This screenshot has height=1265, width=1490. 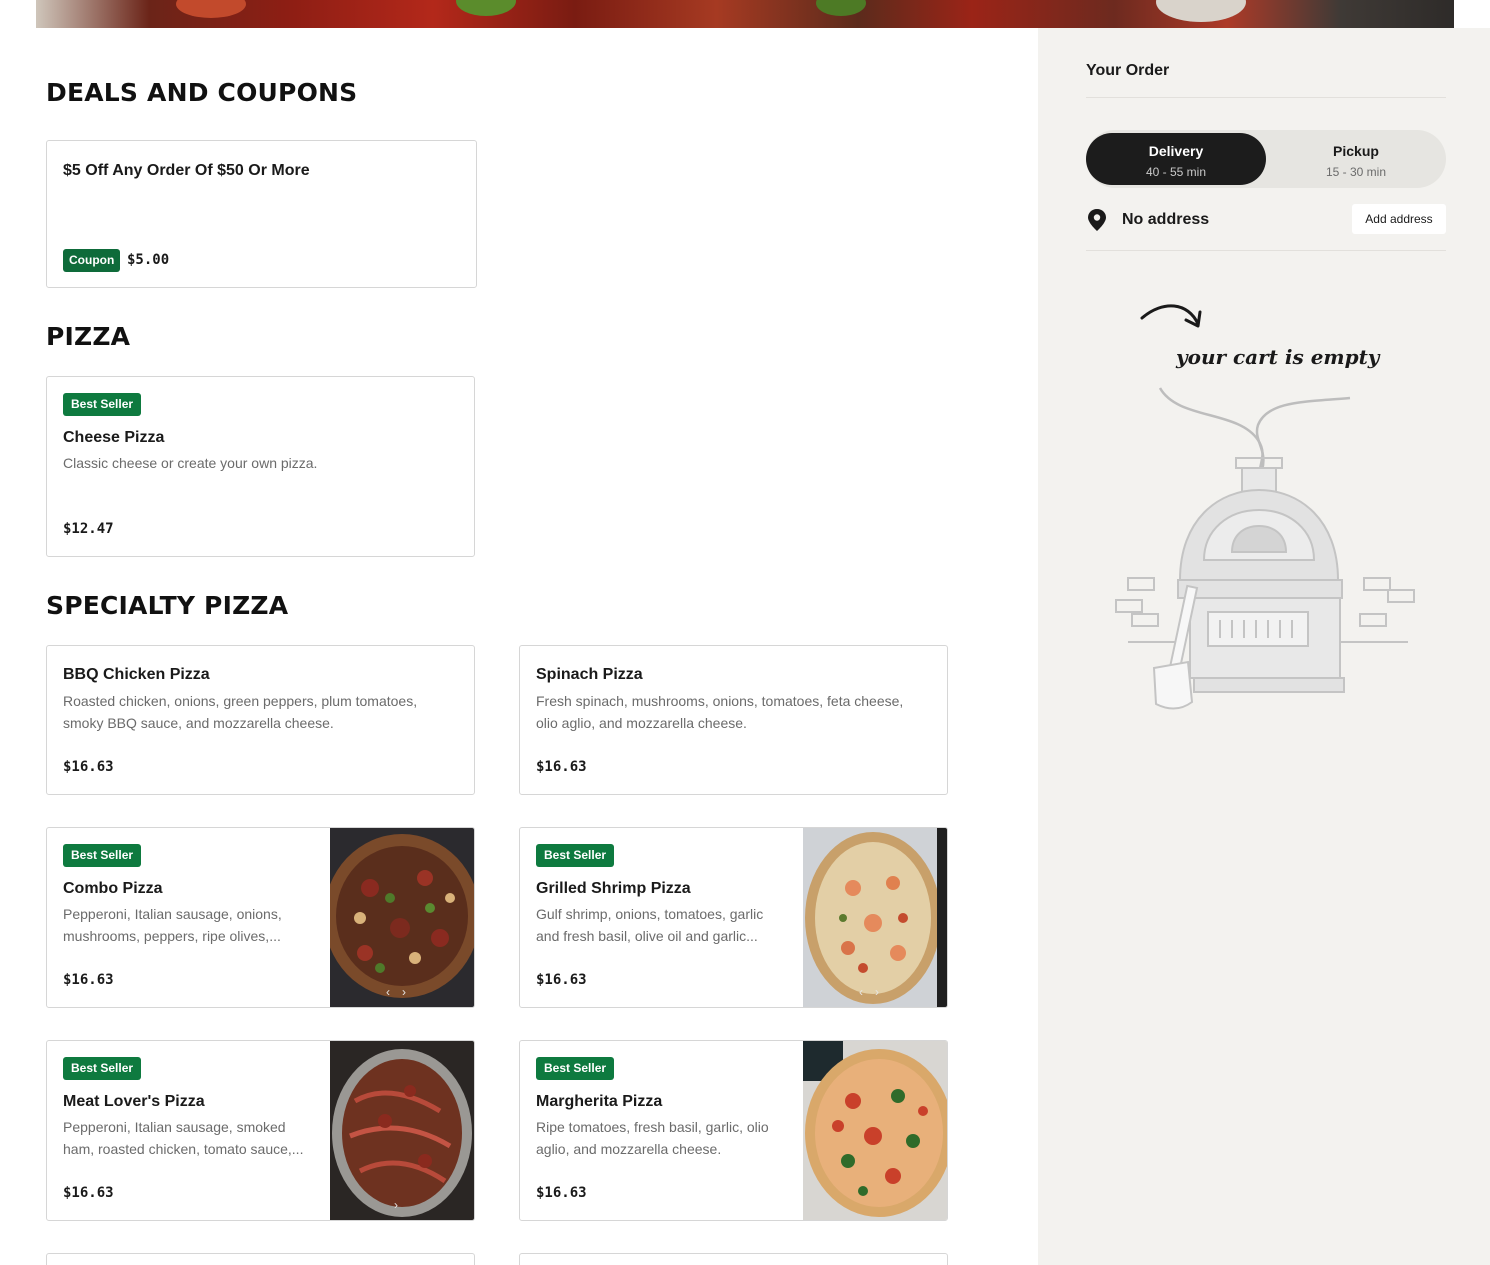 I want to click on hero-banner-image, so click(x=745, y=14).